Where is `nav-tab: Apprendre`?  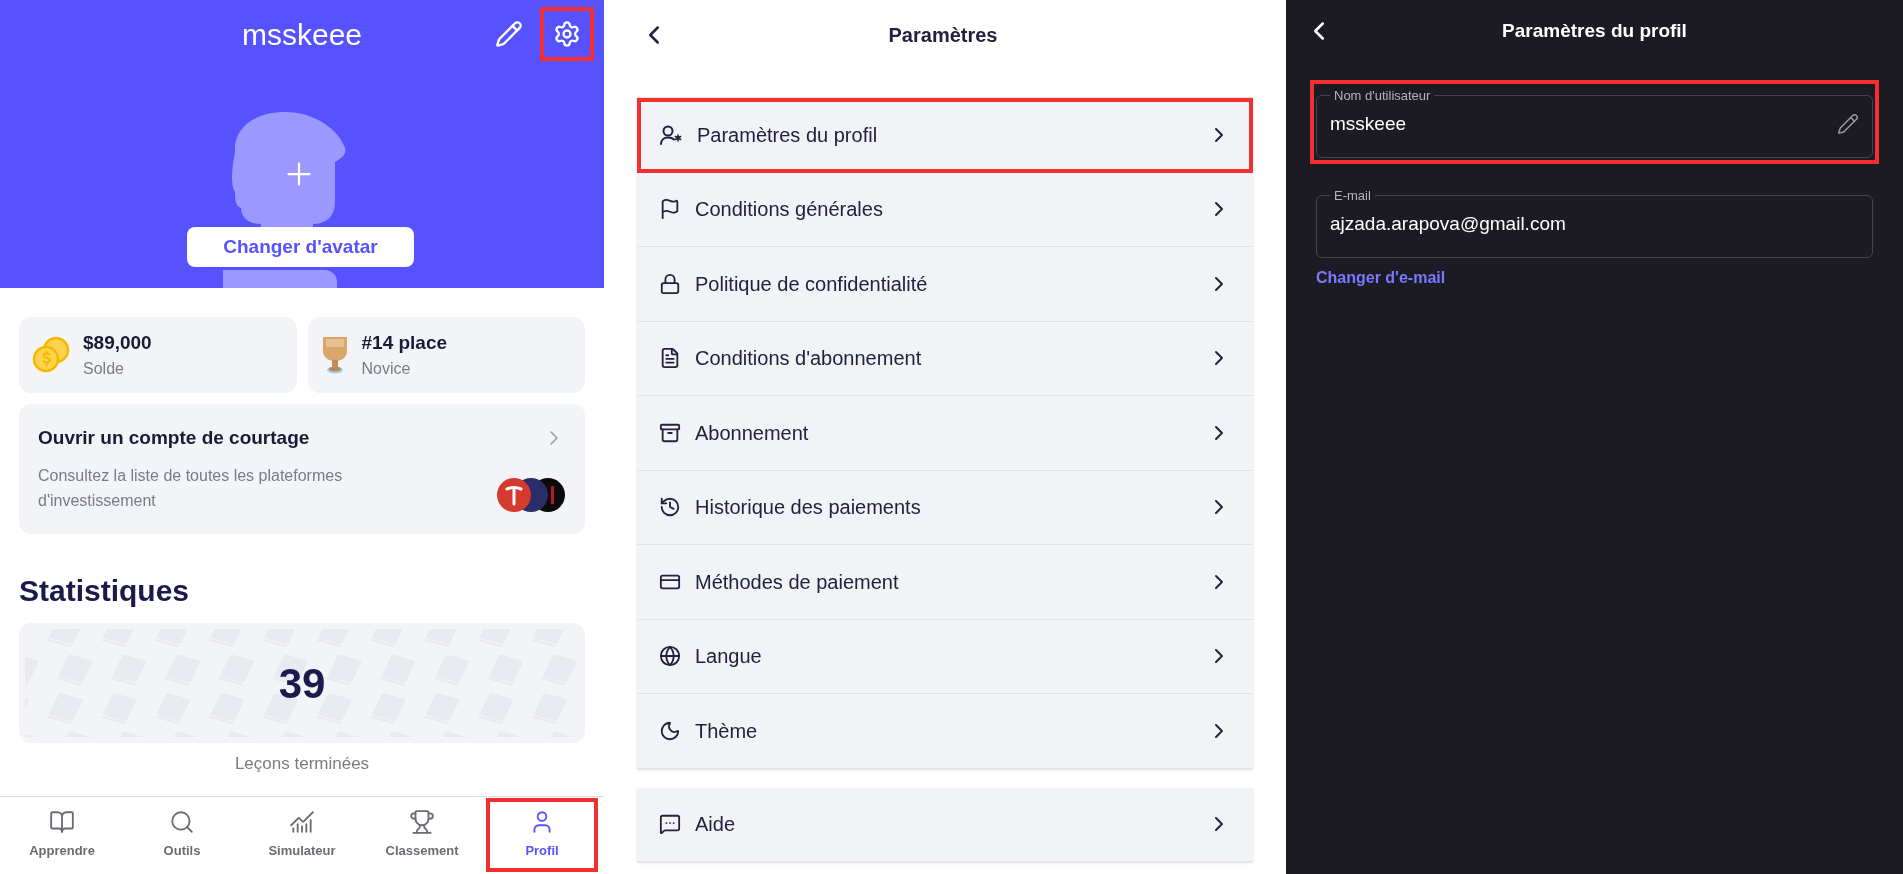 nav-tab: Apprendre is located at coordinates (62, 834).